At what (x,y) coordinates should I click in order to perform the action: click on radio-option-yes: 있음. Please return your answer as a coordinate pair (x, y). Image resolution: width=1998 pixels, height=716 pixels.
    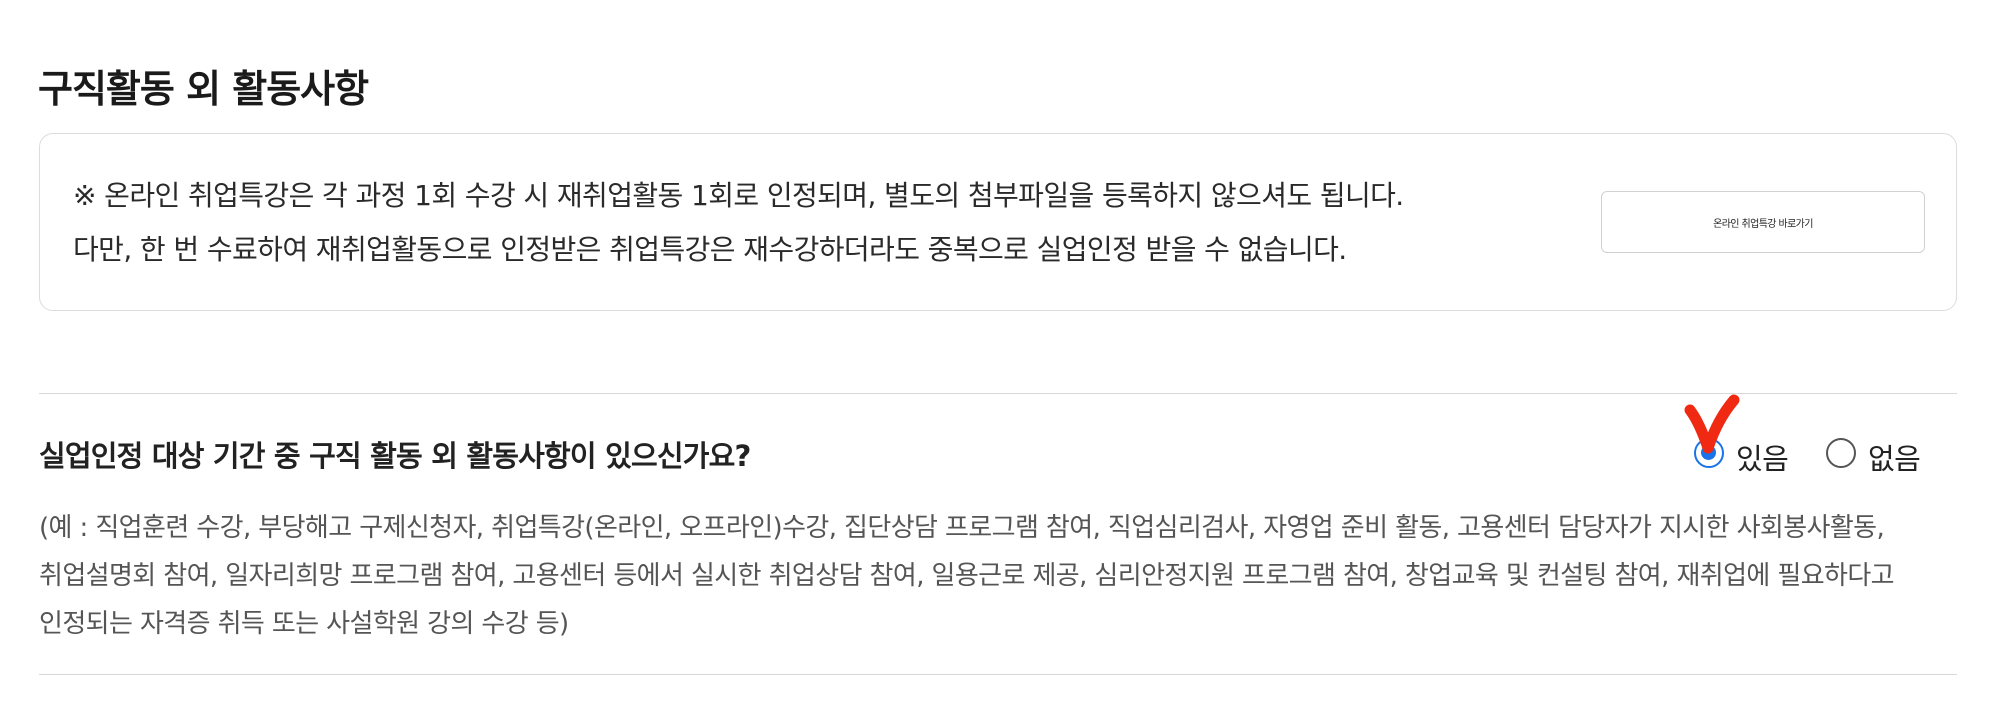
    Looking at the image, I should click on (1747, 456).